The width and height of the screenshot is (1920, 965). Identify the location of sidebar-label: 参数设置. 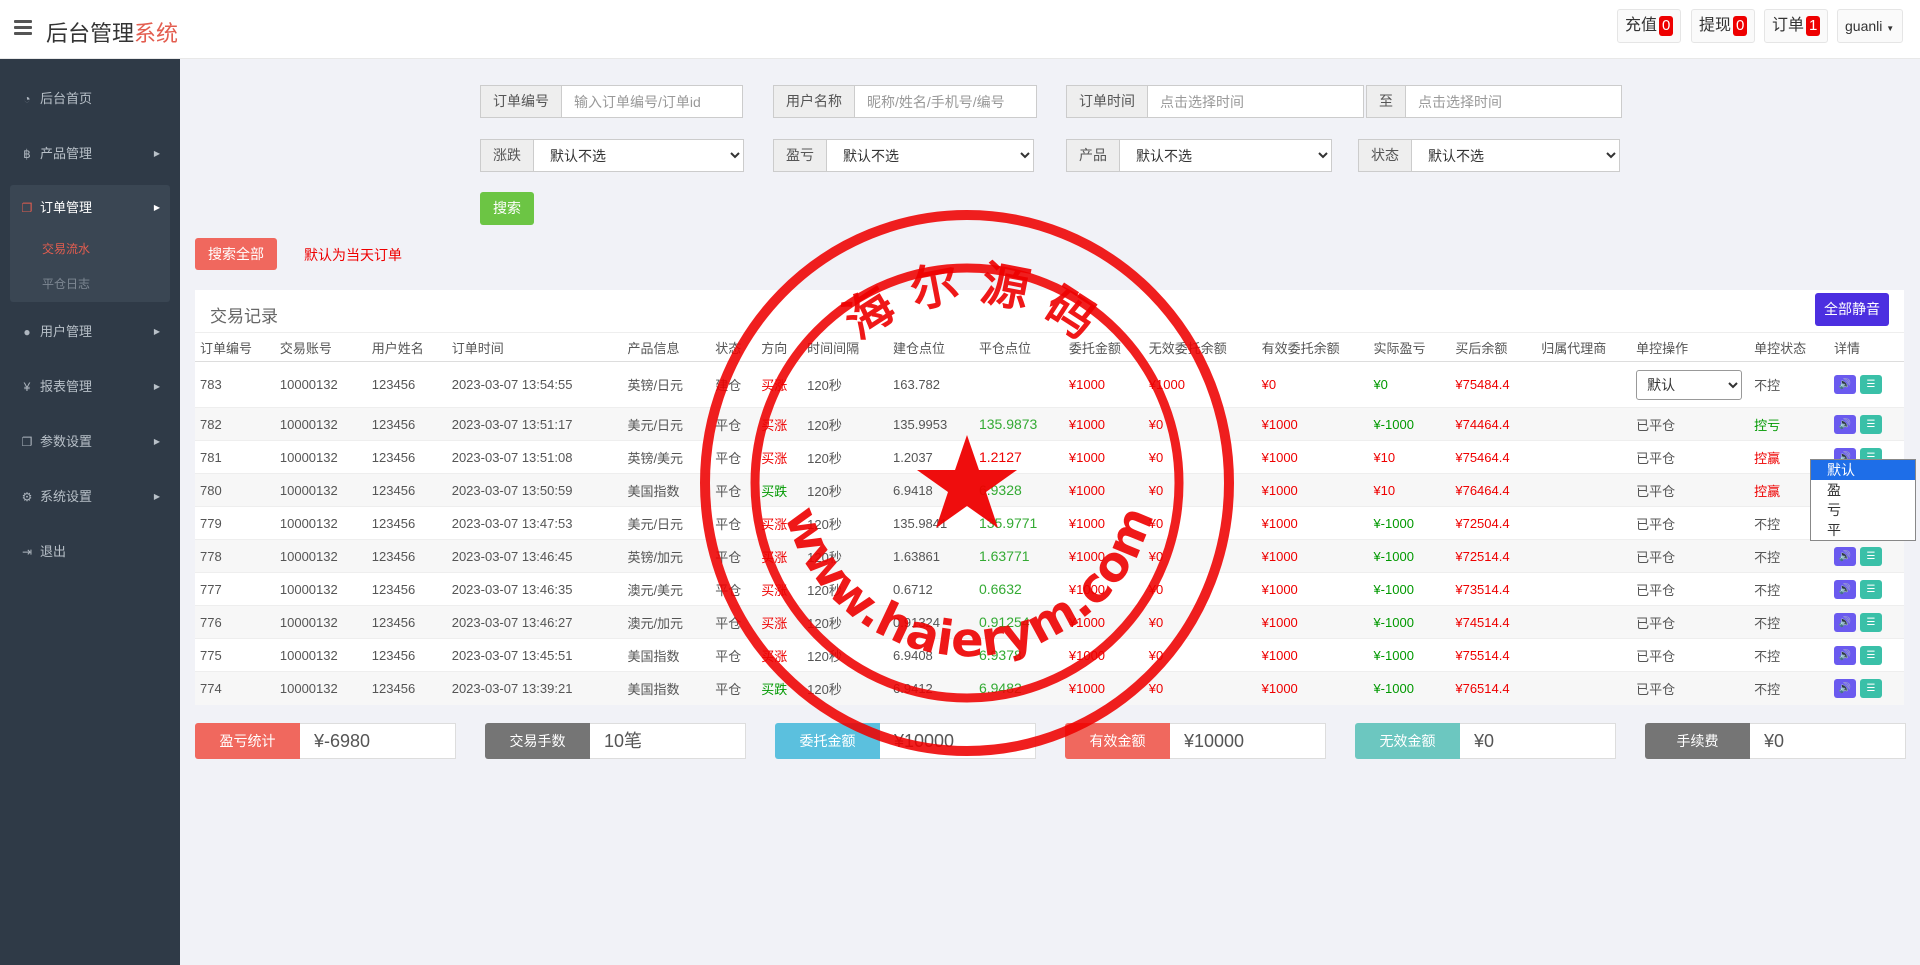
(66, 441).